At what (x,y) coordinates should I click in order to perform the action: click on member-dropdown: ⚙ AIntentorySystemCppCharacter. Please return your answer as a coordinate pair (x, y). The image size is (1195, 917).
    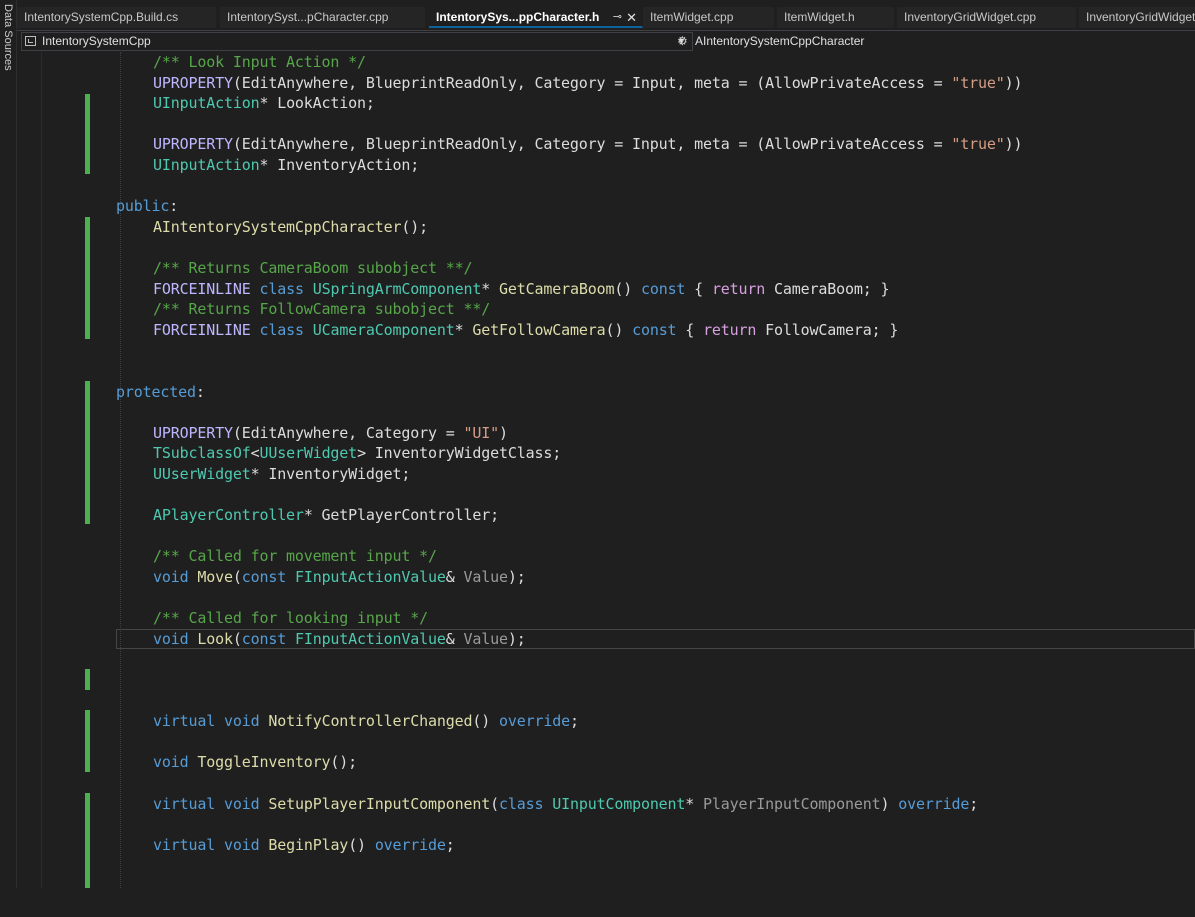
    Looking at the image, I should click on (934, 41).